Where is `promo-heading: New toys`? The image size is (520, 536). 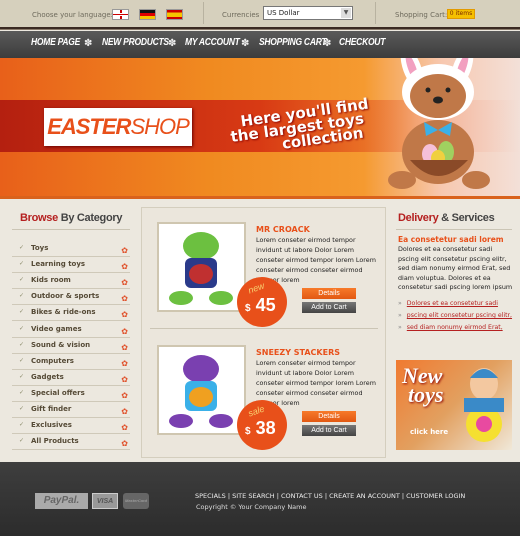
promo-heading: New toys is located at coordinates (423, 385).